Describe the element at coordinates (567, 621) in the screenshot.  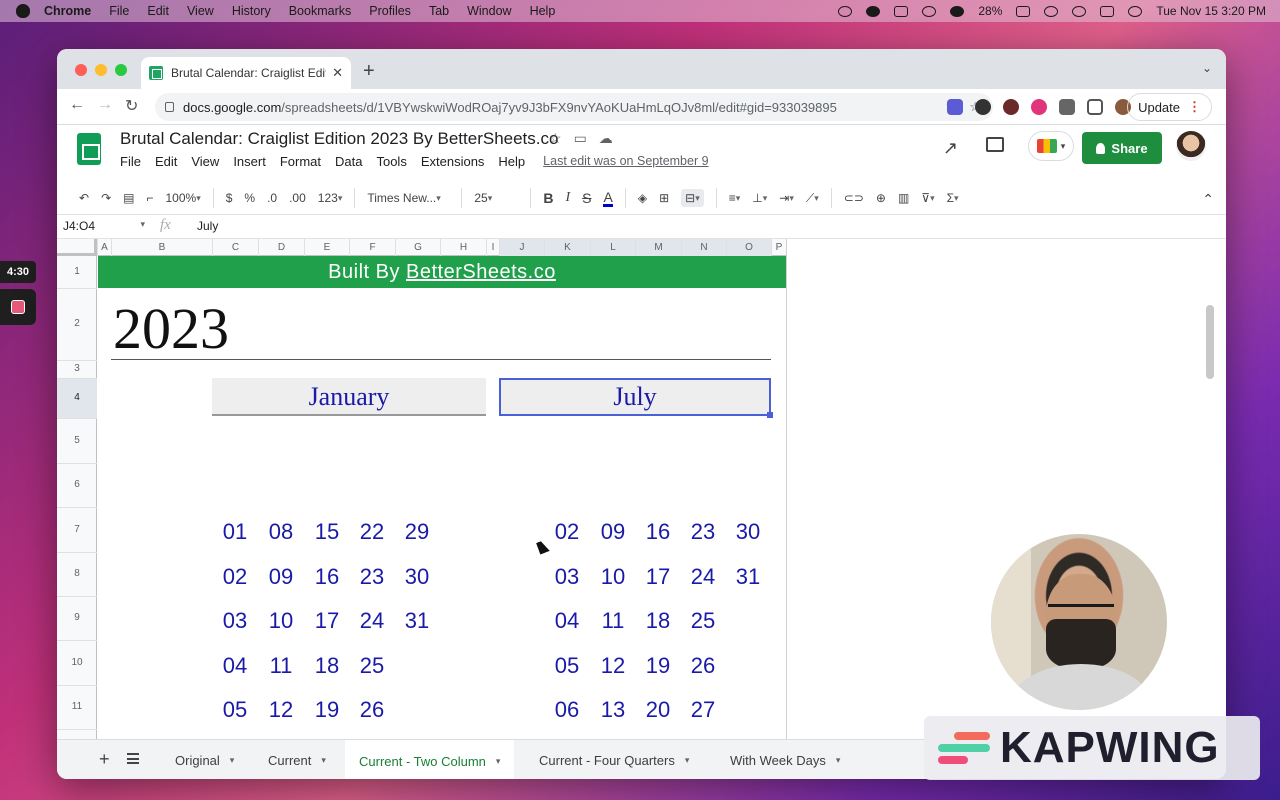
I see `july-day: 04` at that location.